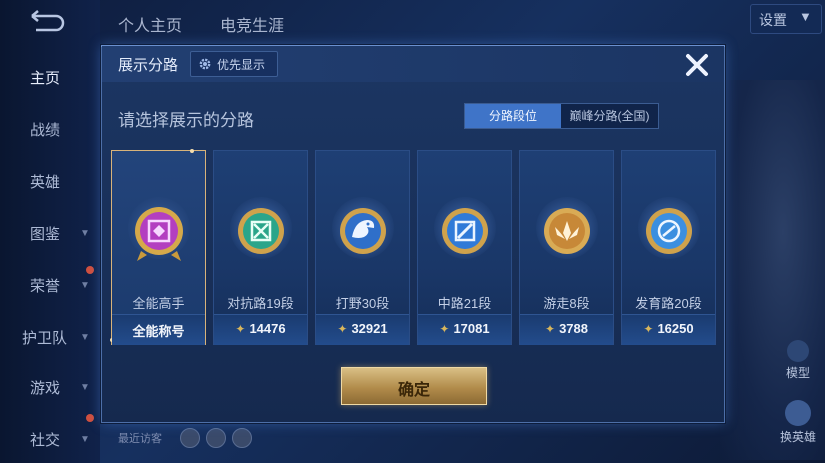  Describe the element at coordinates (252, 24) in the screenshot. I see `tab-esports-career: 电竞生涯` at that location.